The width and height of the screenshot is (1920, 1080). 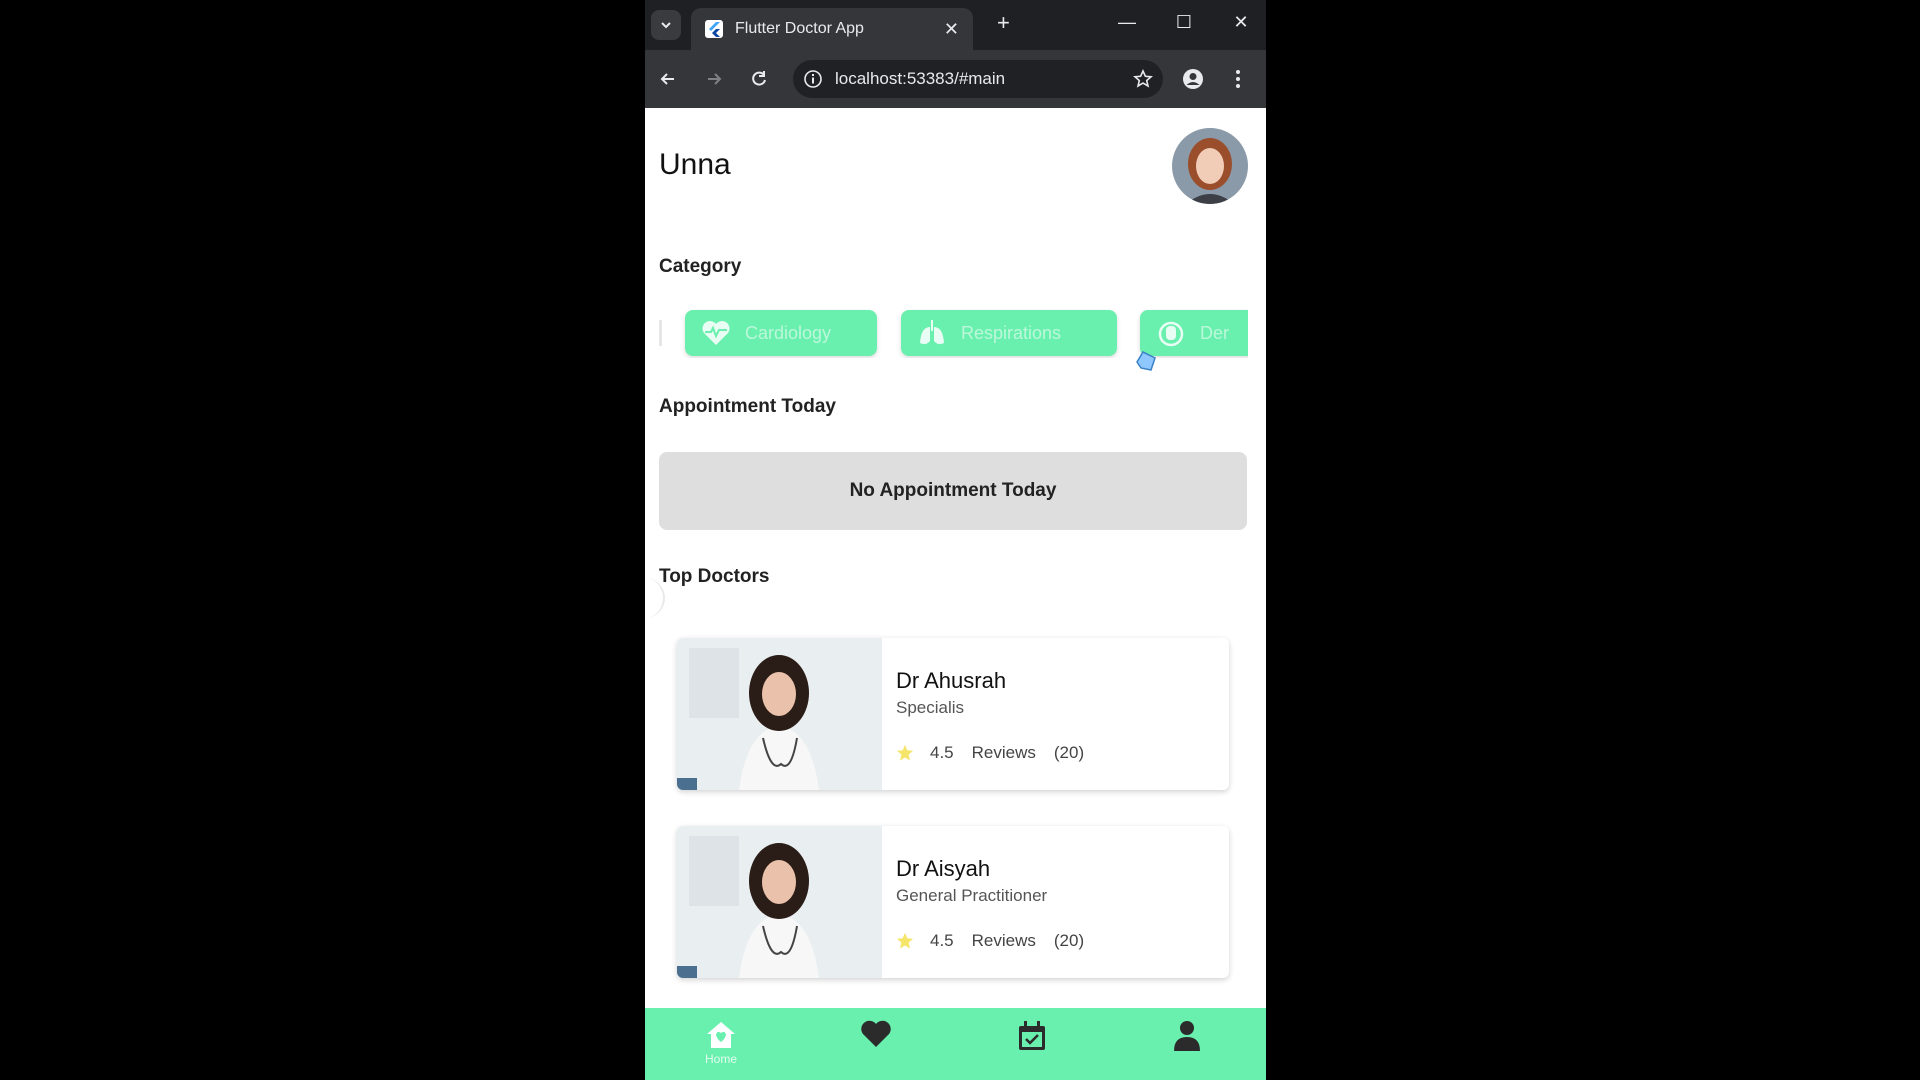 I want to click on category-list: Cardiology Respirations Der, so click(x=953, y=333).